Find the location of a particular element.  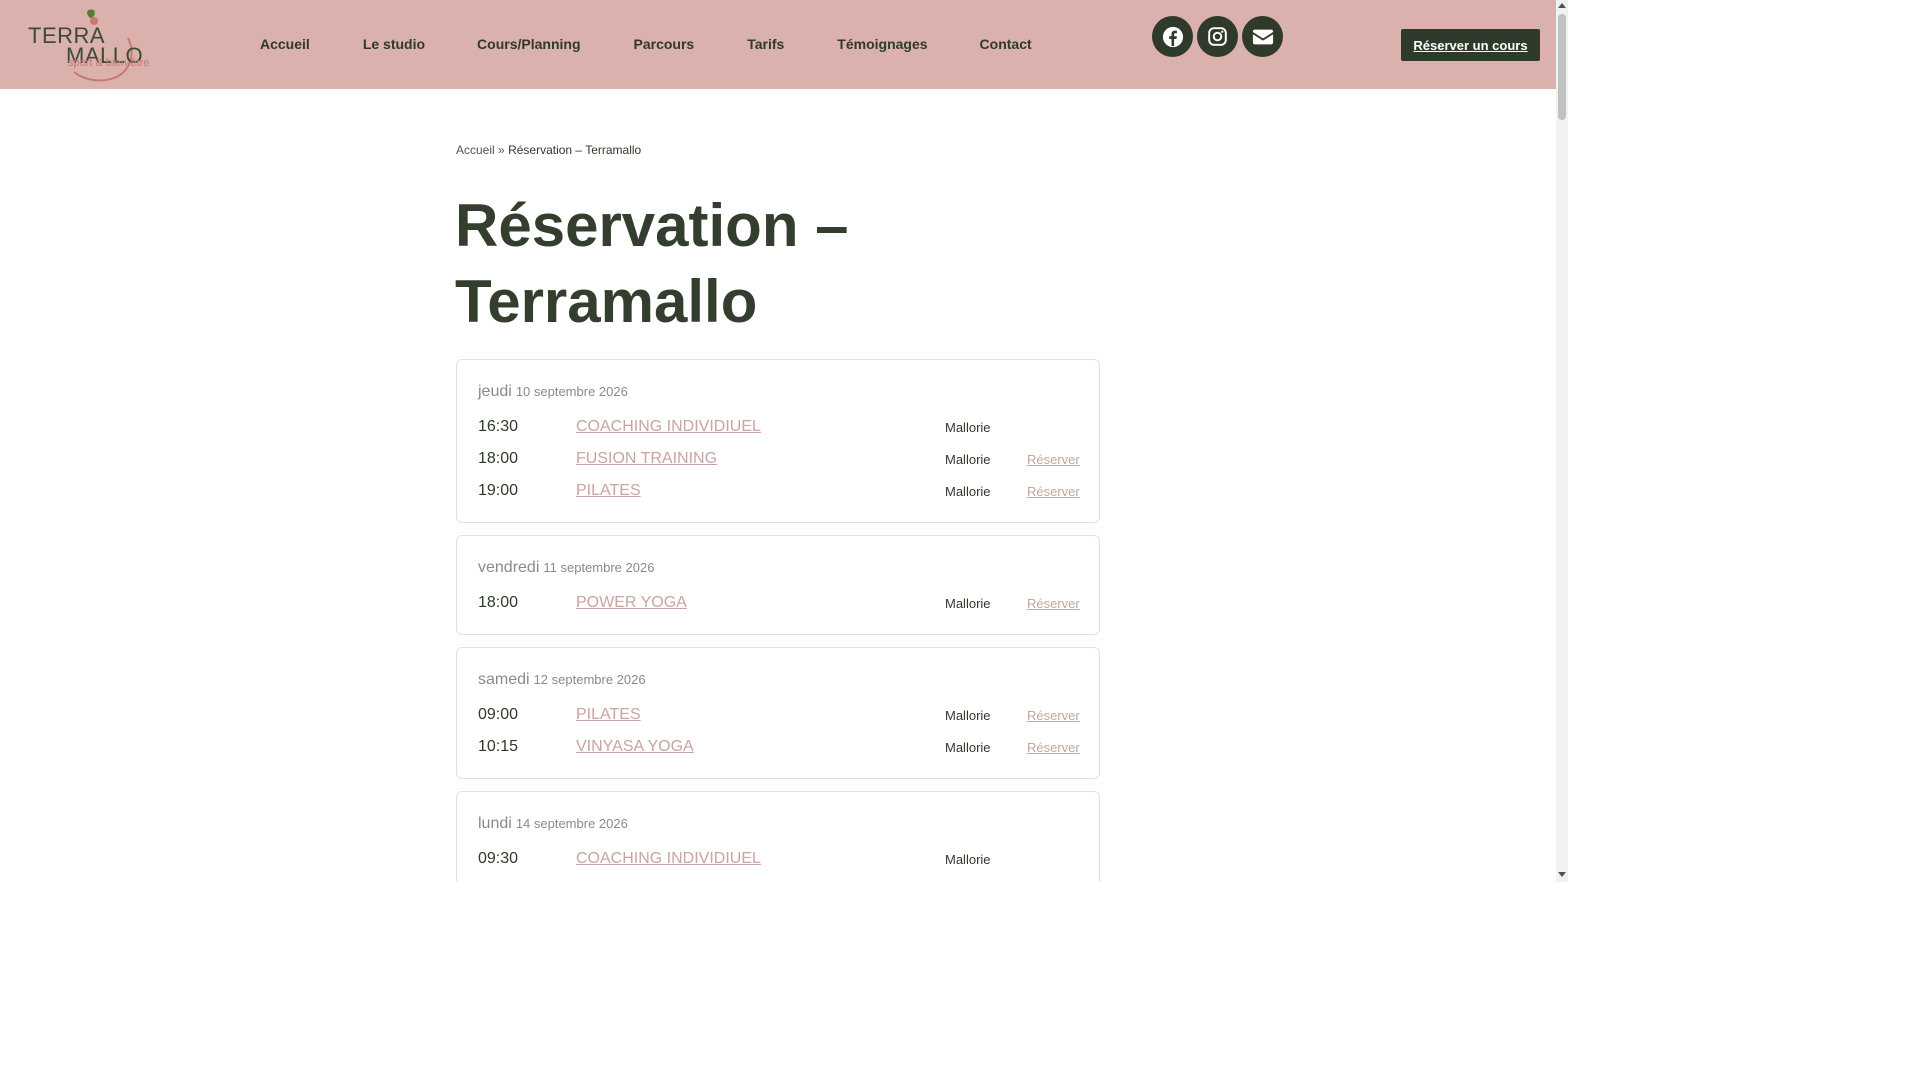

instagram-button is located at coordinates (1217, 36).